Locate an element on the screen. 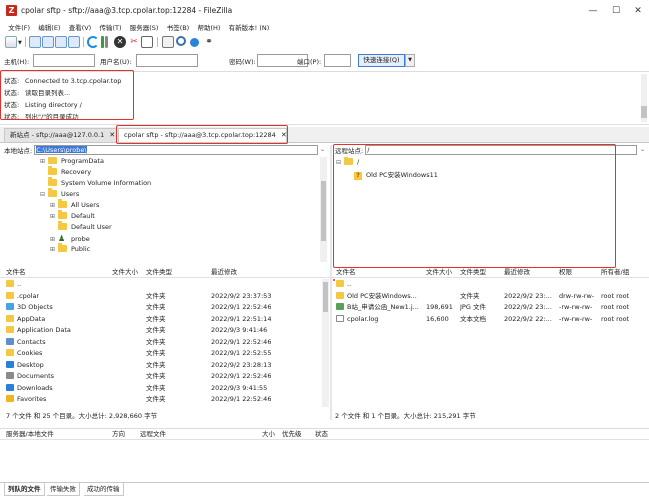 Image resolution: width=649 pixels, height=501 pixels. username-input is located at coordinates (167, 60).